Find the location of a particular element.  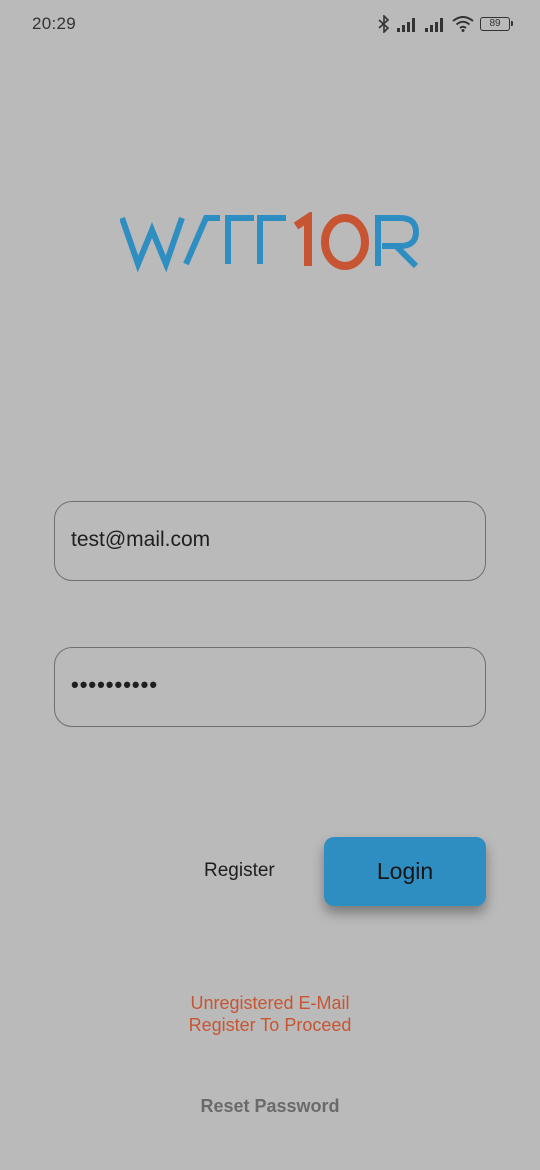

app-logo is located at coordinates (270, 242).